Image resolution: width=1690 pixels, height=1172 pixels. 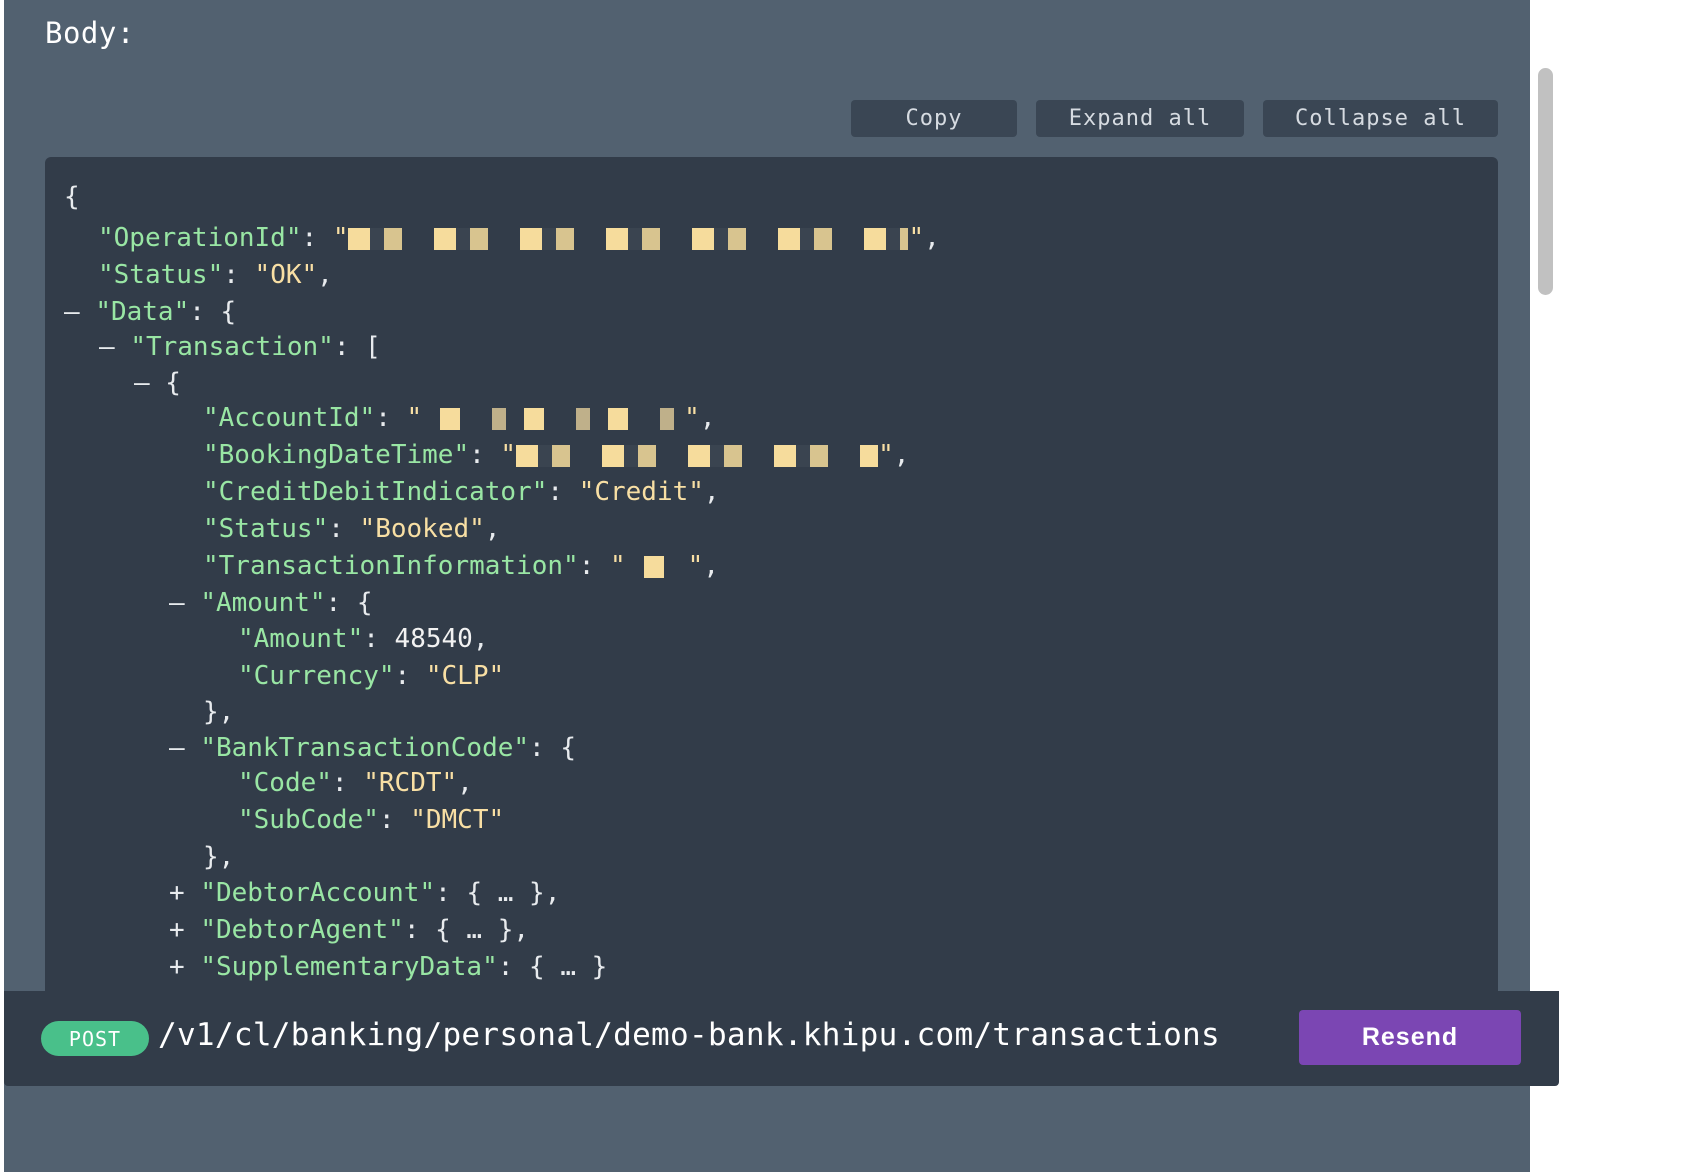 What do you see at coordinates (95, 1038) in the screenshot?
I see `method-badge: POST` at bounding box center [95, 1038].